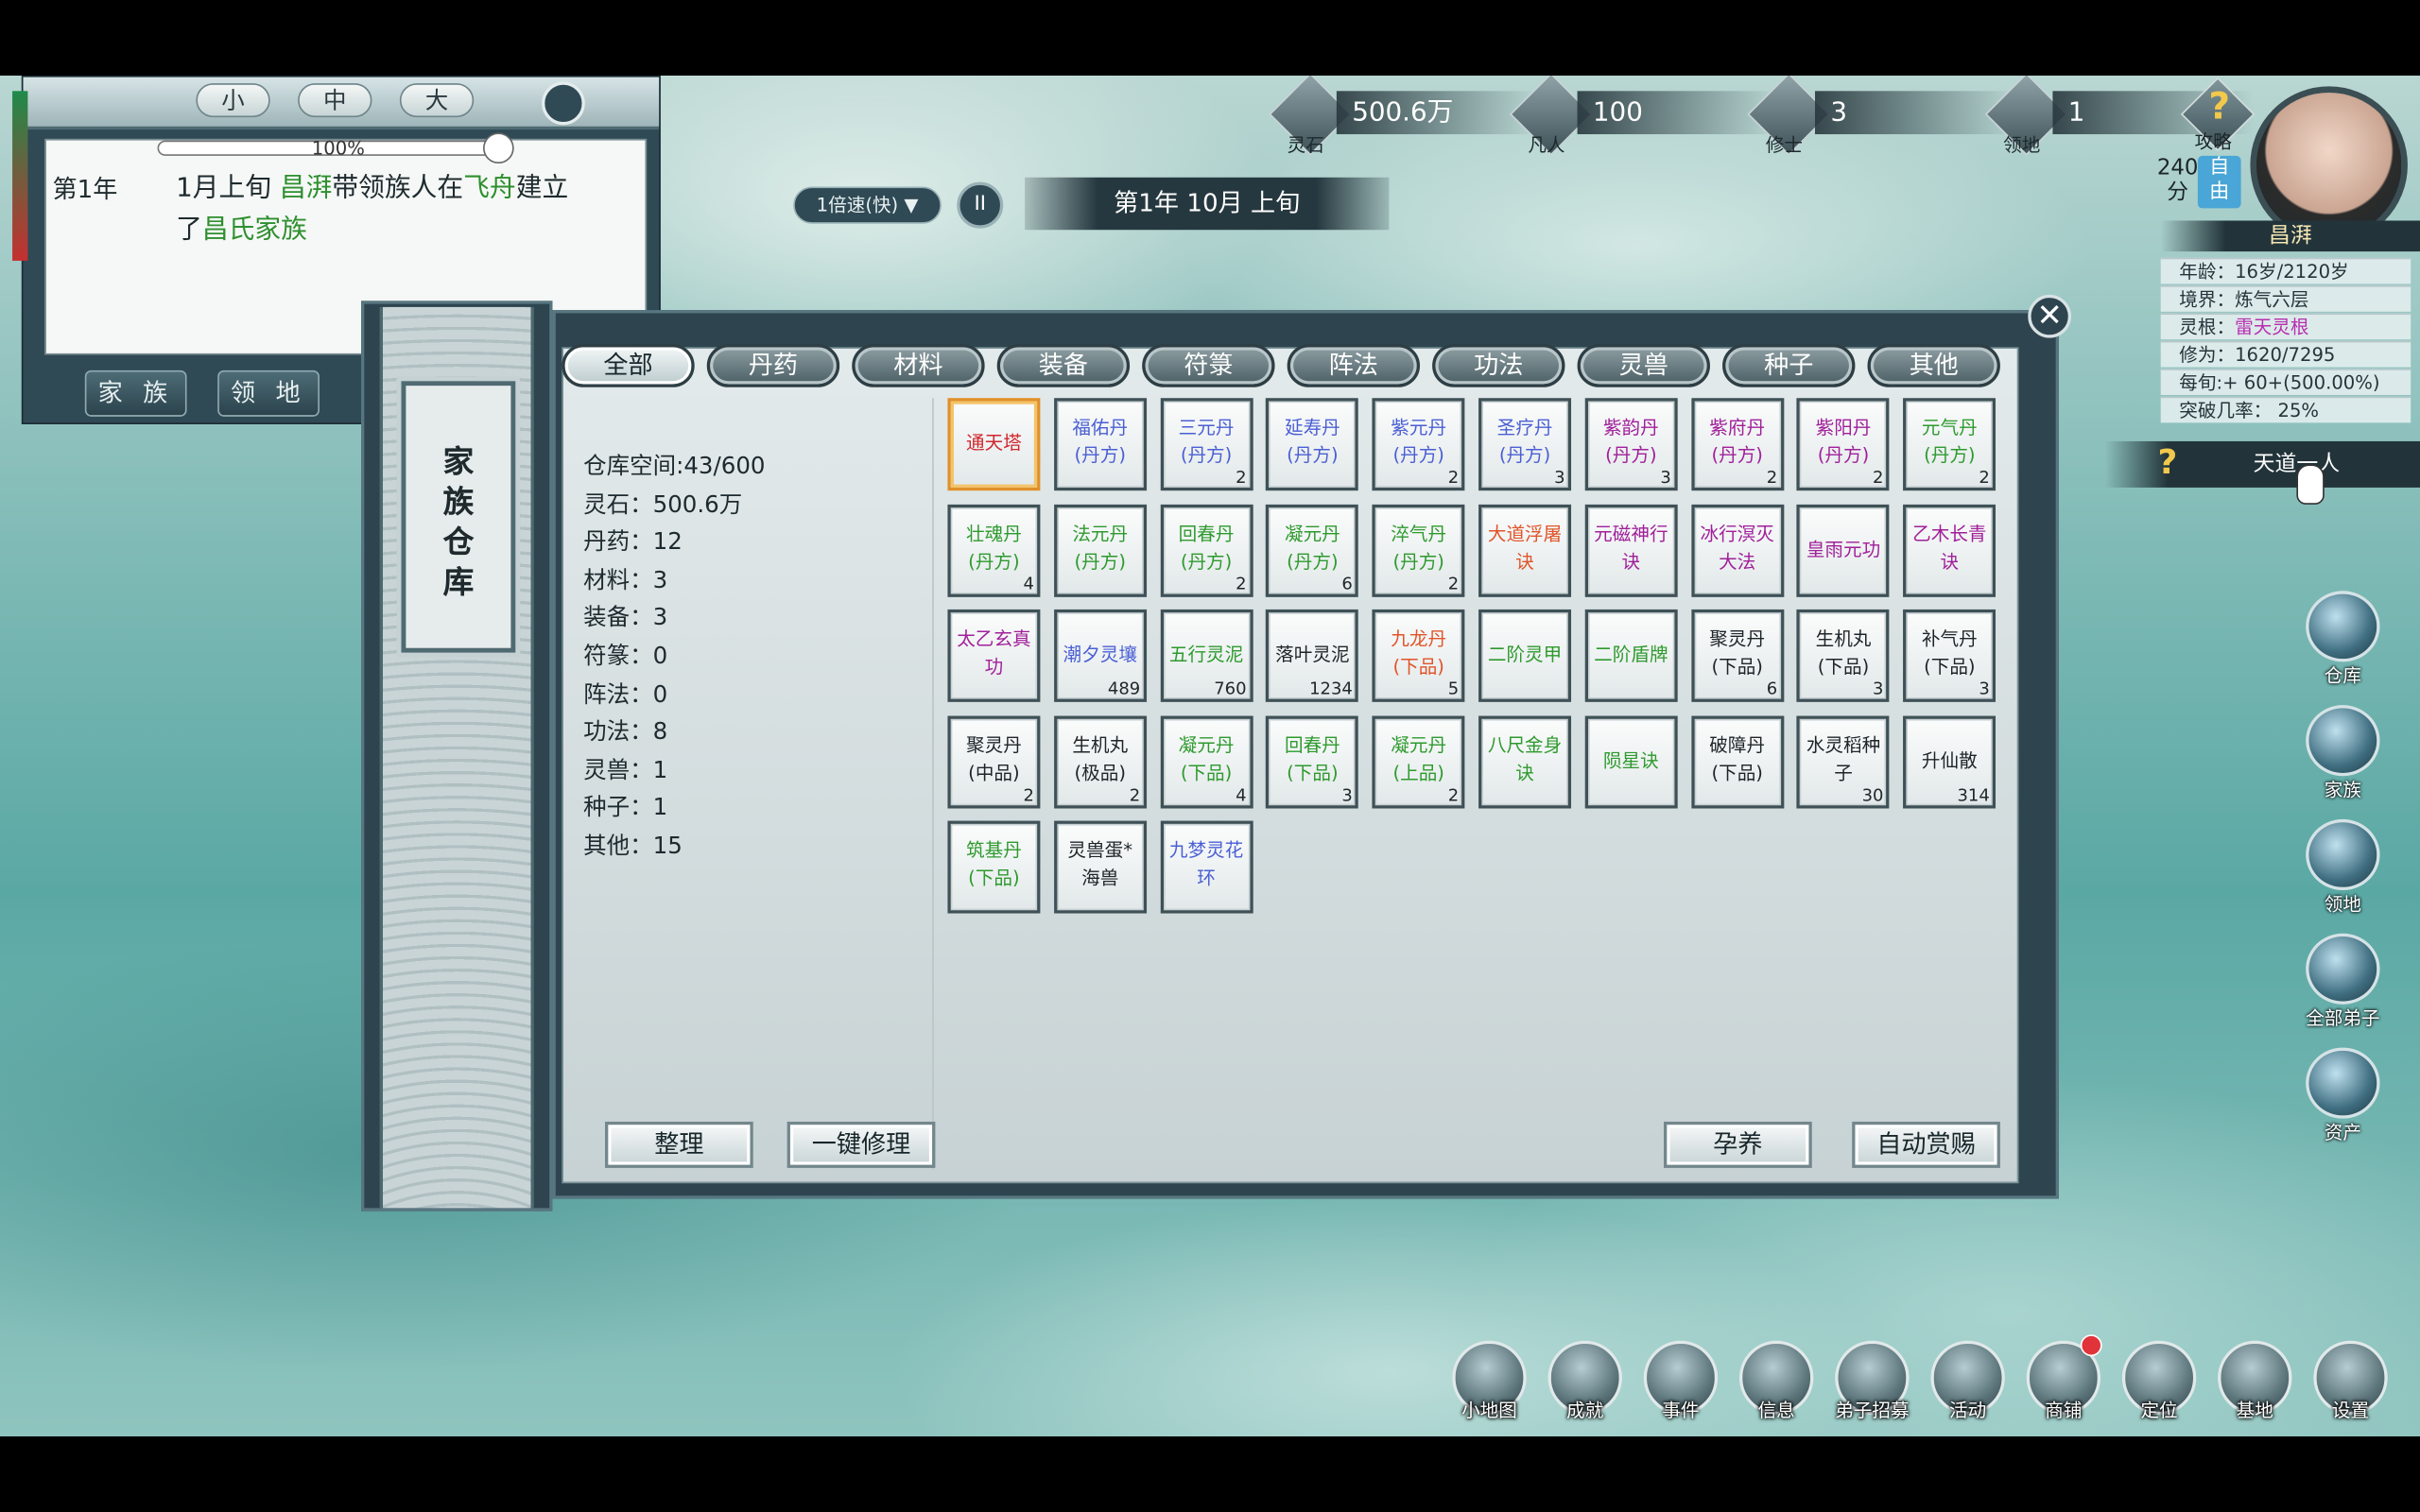 The width and height of the screenshot is (2420, 1512). What do you see at coordinates (1419, 652) in the screenshot?
I see `item-name: 九龙丹(下品)` at bounding box center [1419, 652].